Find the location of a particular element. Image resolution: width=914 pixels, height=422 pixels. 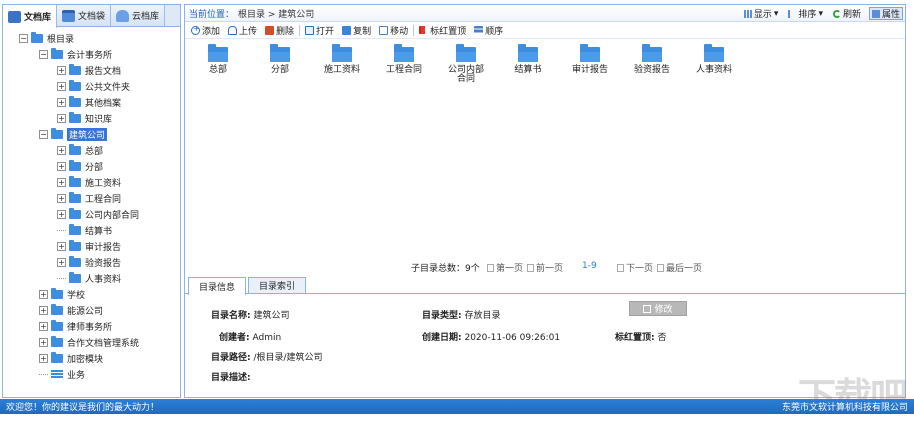

tree-node: + 报告文档 is located at coordinates (91, 70).